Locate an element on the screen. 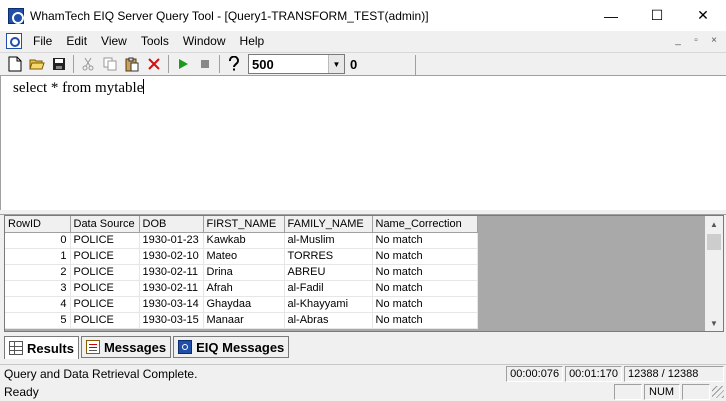  result-tabs: Results Messages EIQ Messages is located at coordinates (147, 347).